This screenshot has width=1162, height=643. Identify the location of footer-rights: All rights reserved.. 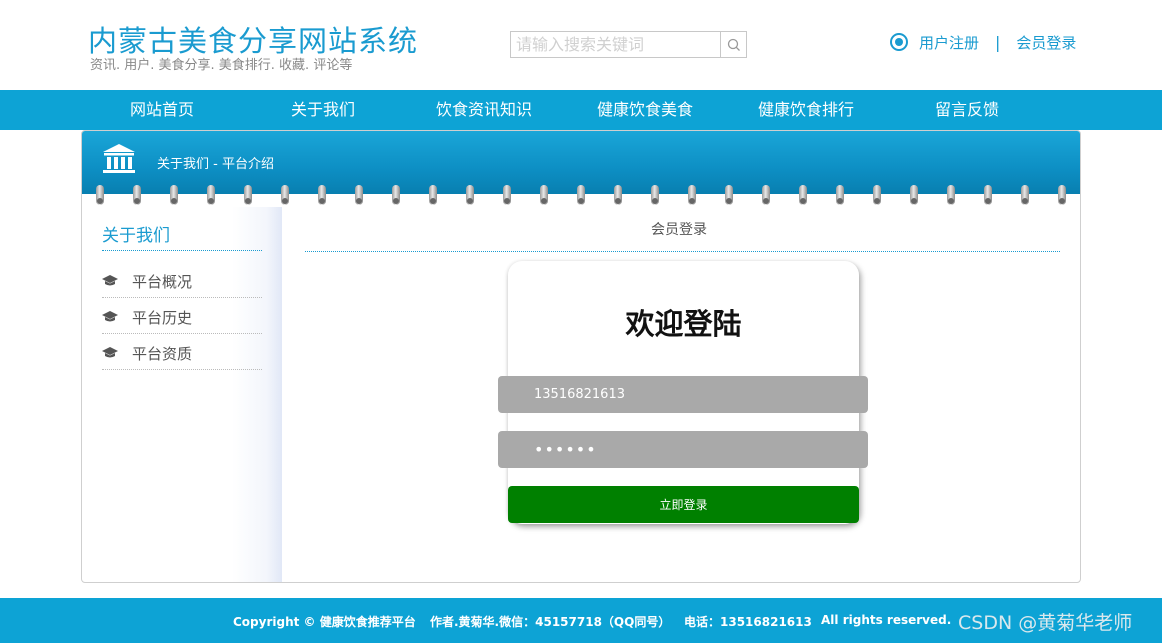
(886, 620).